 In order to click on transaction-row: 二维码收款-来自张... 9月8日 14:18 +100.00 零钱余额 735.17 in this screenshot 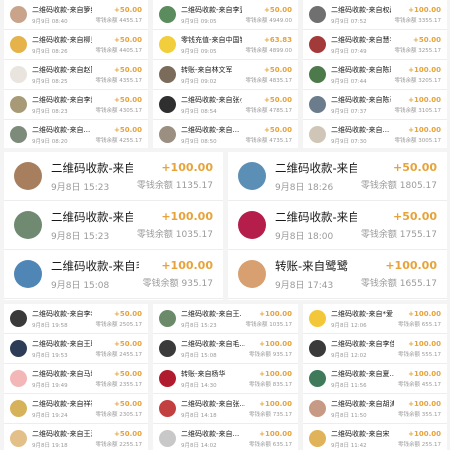, I will do `click(225, 409)`.